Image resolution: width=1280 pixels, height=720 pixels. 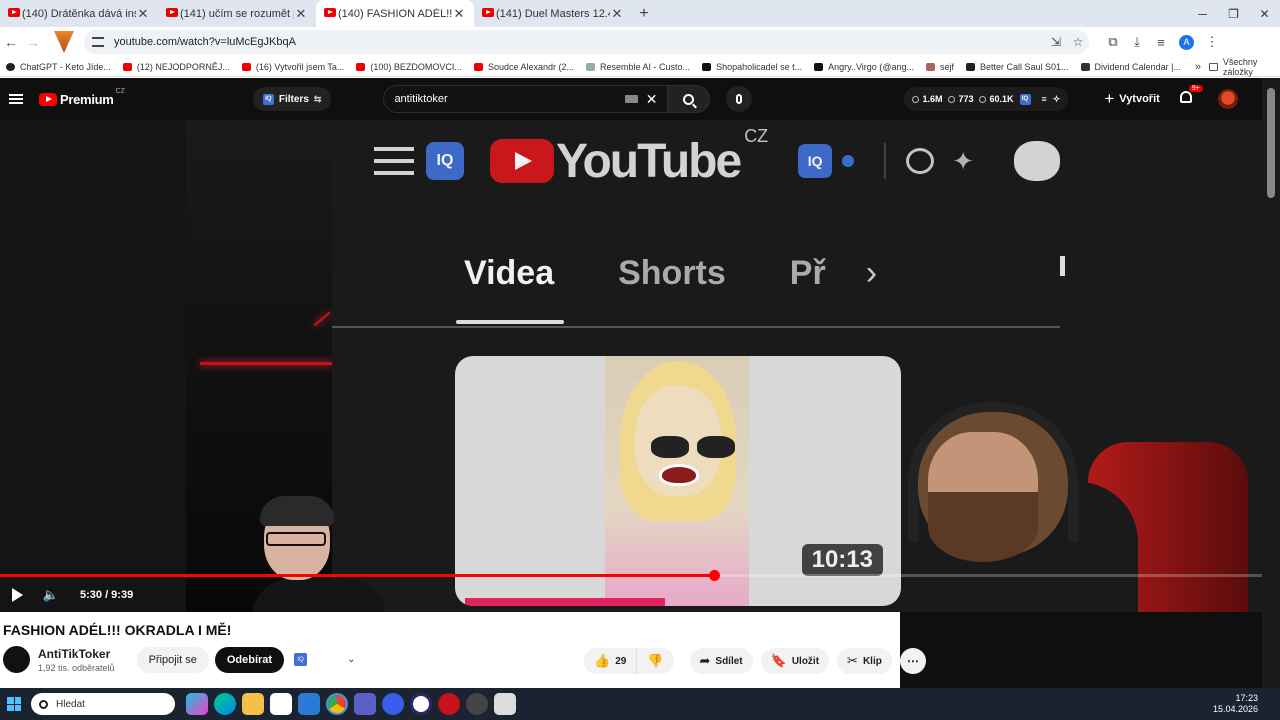 I want to click on youtube-logo: Premium CZ, so click(x=82, y=97).